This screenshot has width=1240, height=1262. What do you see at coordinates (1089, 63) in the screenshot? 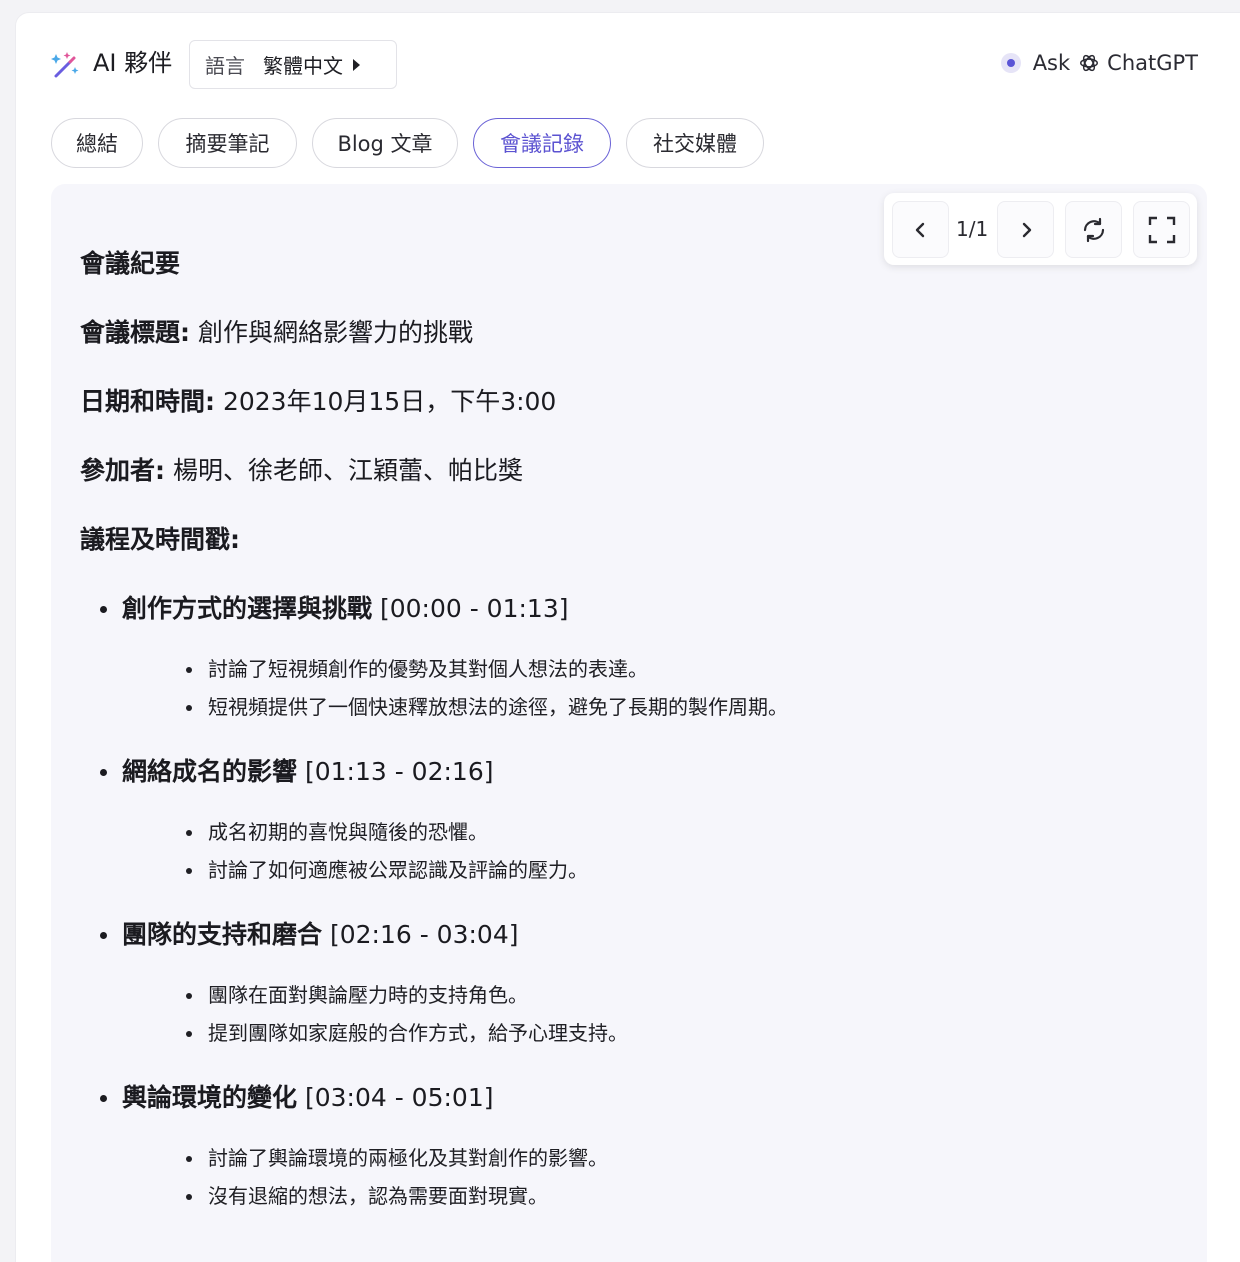
I see `openai-logo-icon` at bounding box center [1089, 63].